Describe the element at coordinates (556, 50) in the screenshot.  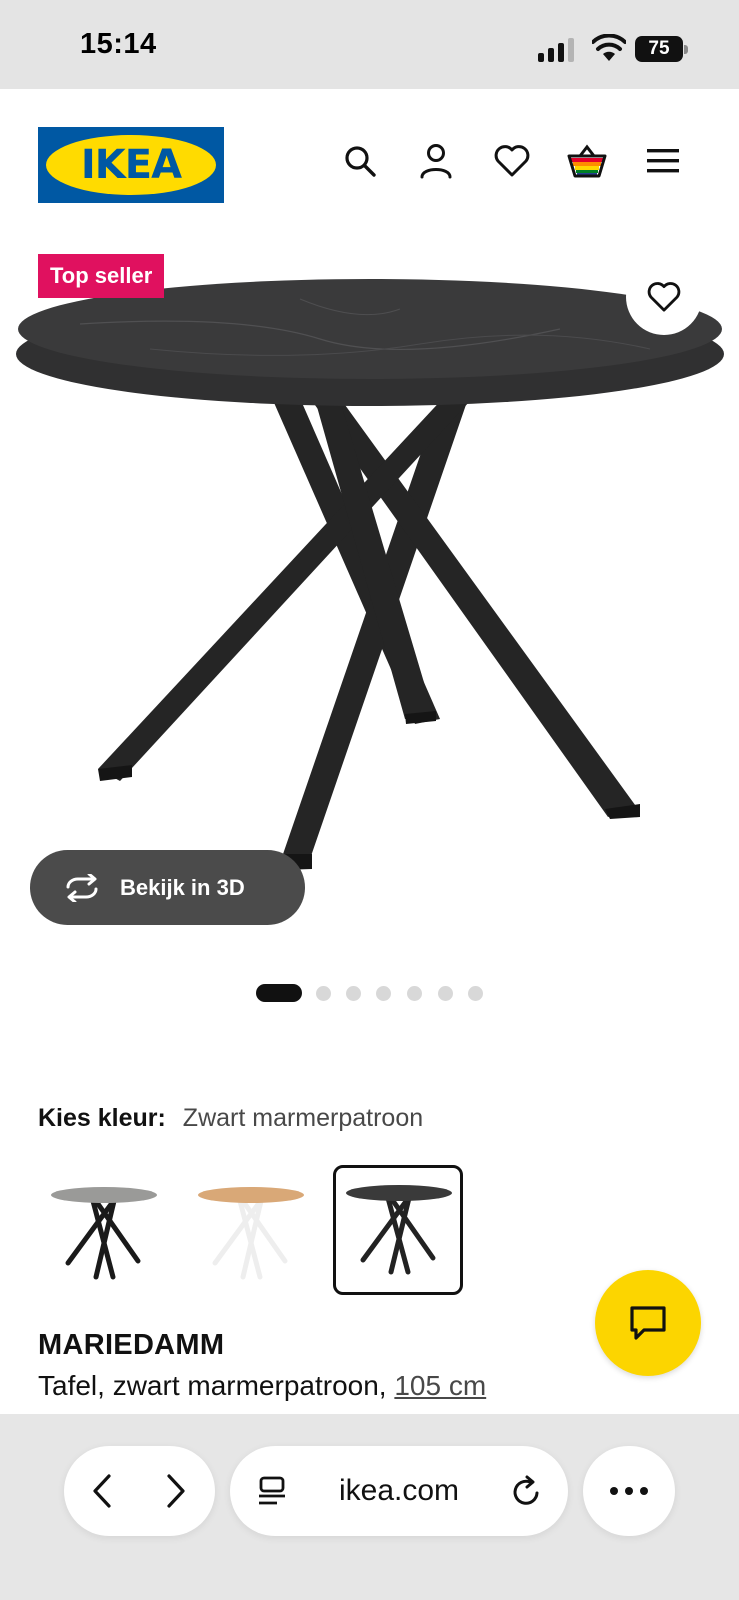
I see `signal-icon` at that location.